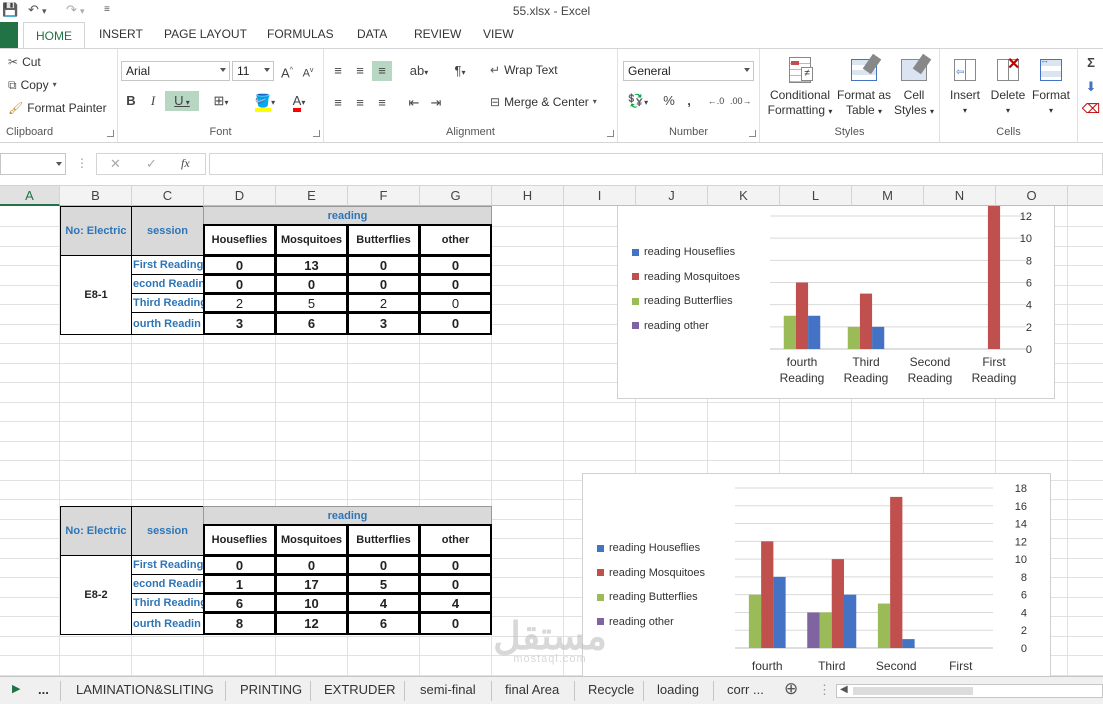 The width and height of the screenshot is (1103, 704). What do you see at coordinates (239, 603) in the screenshot?
I see `table-value-cell: 6` at bounding box center [239, 603].